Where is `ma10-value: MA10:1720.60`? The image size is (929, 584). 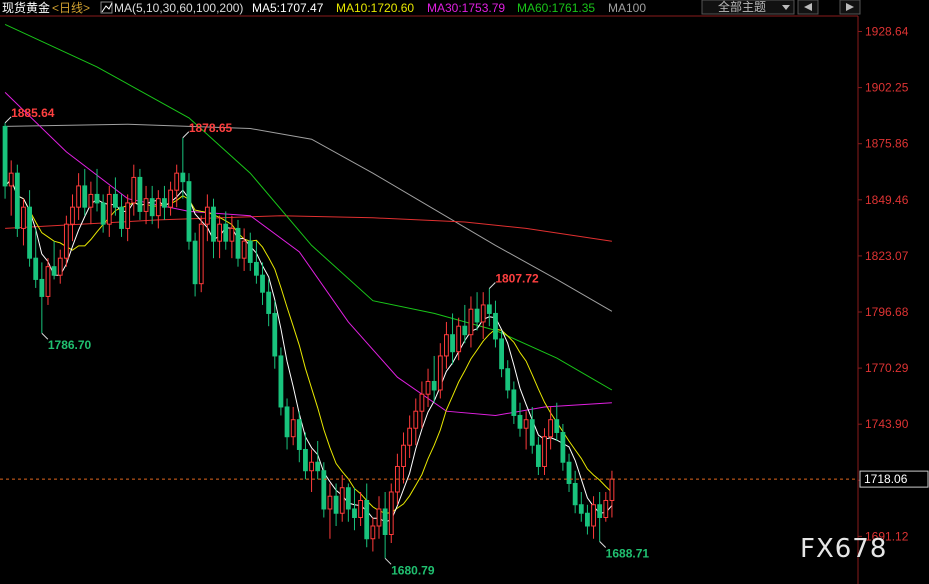
ma10-value: MA10:1720.60 is located at coordinates (375, 8).